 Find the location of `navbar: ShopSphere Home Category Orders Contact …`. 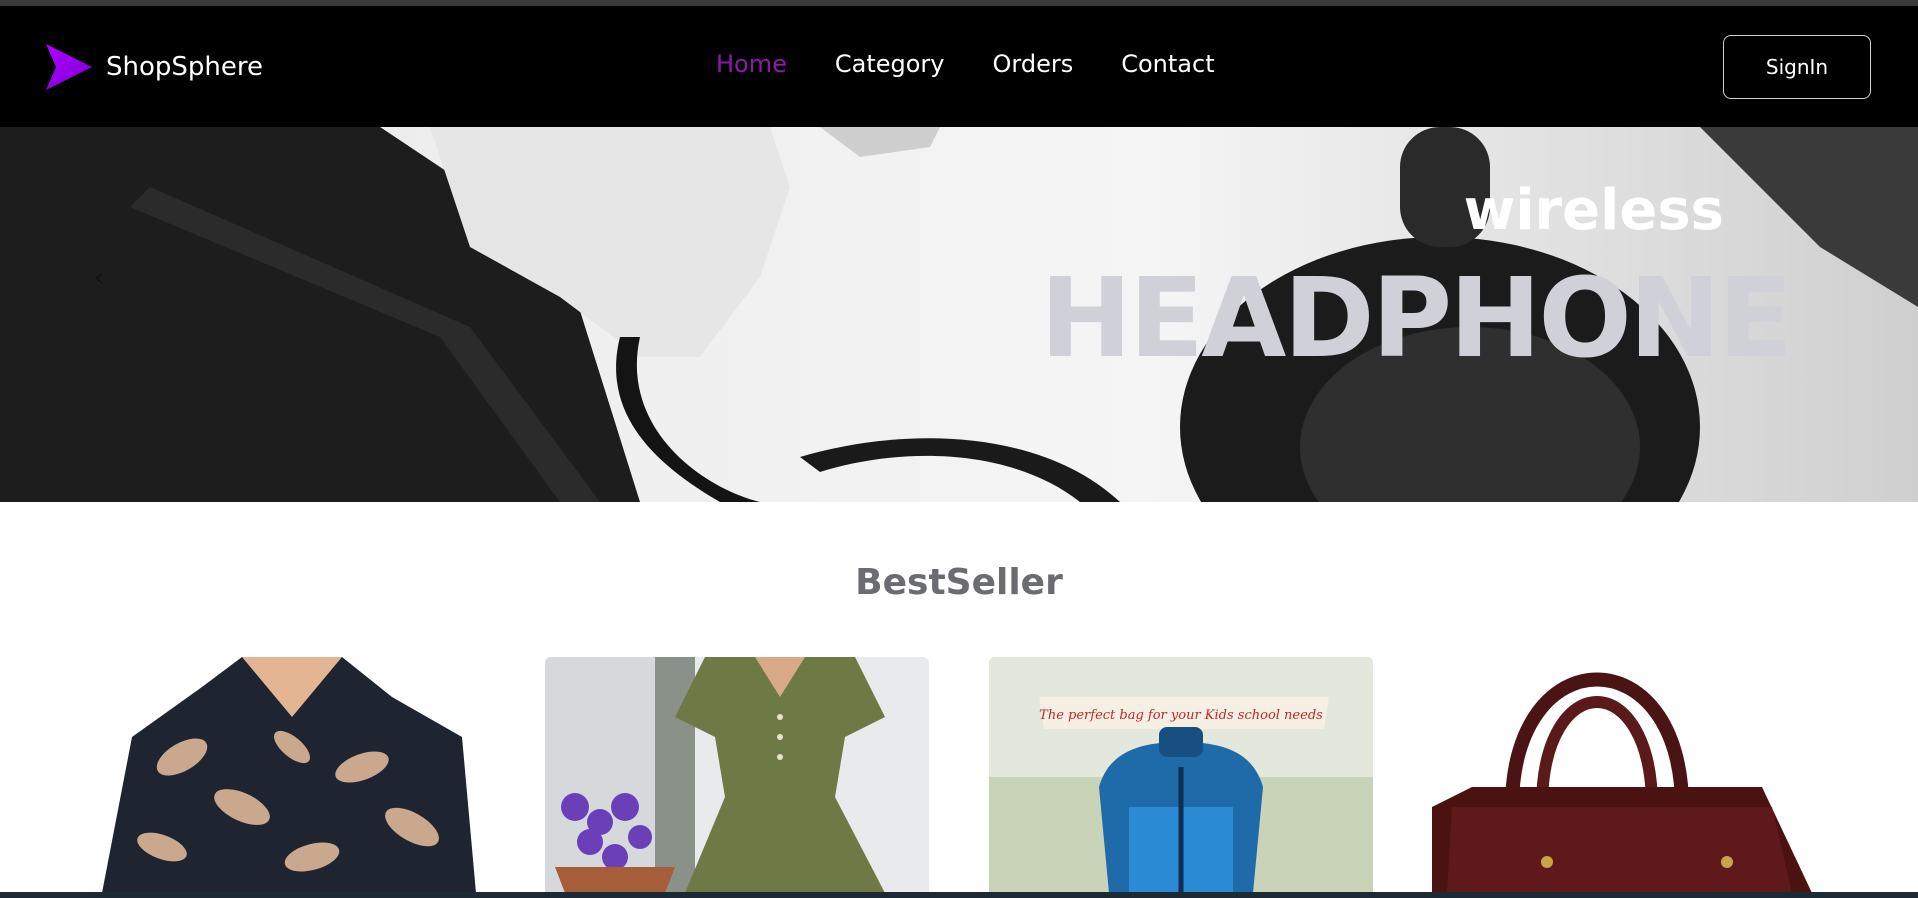

navbar: ShopSphere Home Category Orders Contact … is located at coordinates (959, 66).